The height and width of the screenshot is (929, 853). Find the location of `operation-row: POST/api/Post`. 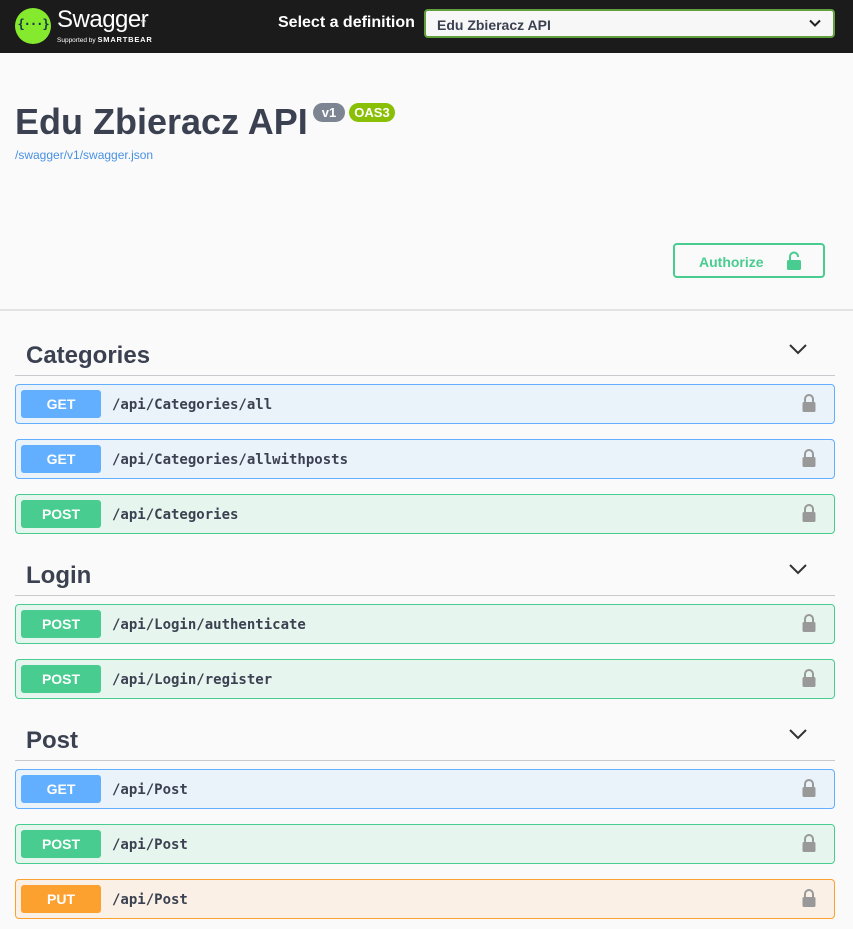

operation-row: POST/api/Post is located at coordinates (425, 844).